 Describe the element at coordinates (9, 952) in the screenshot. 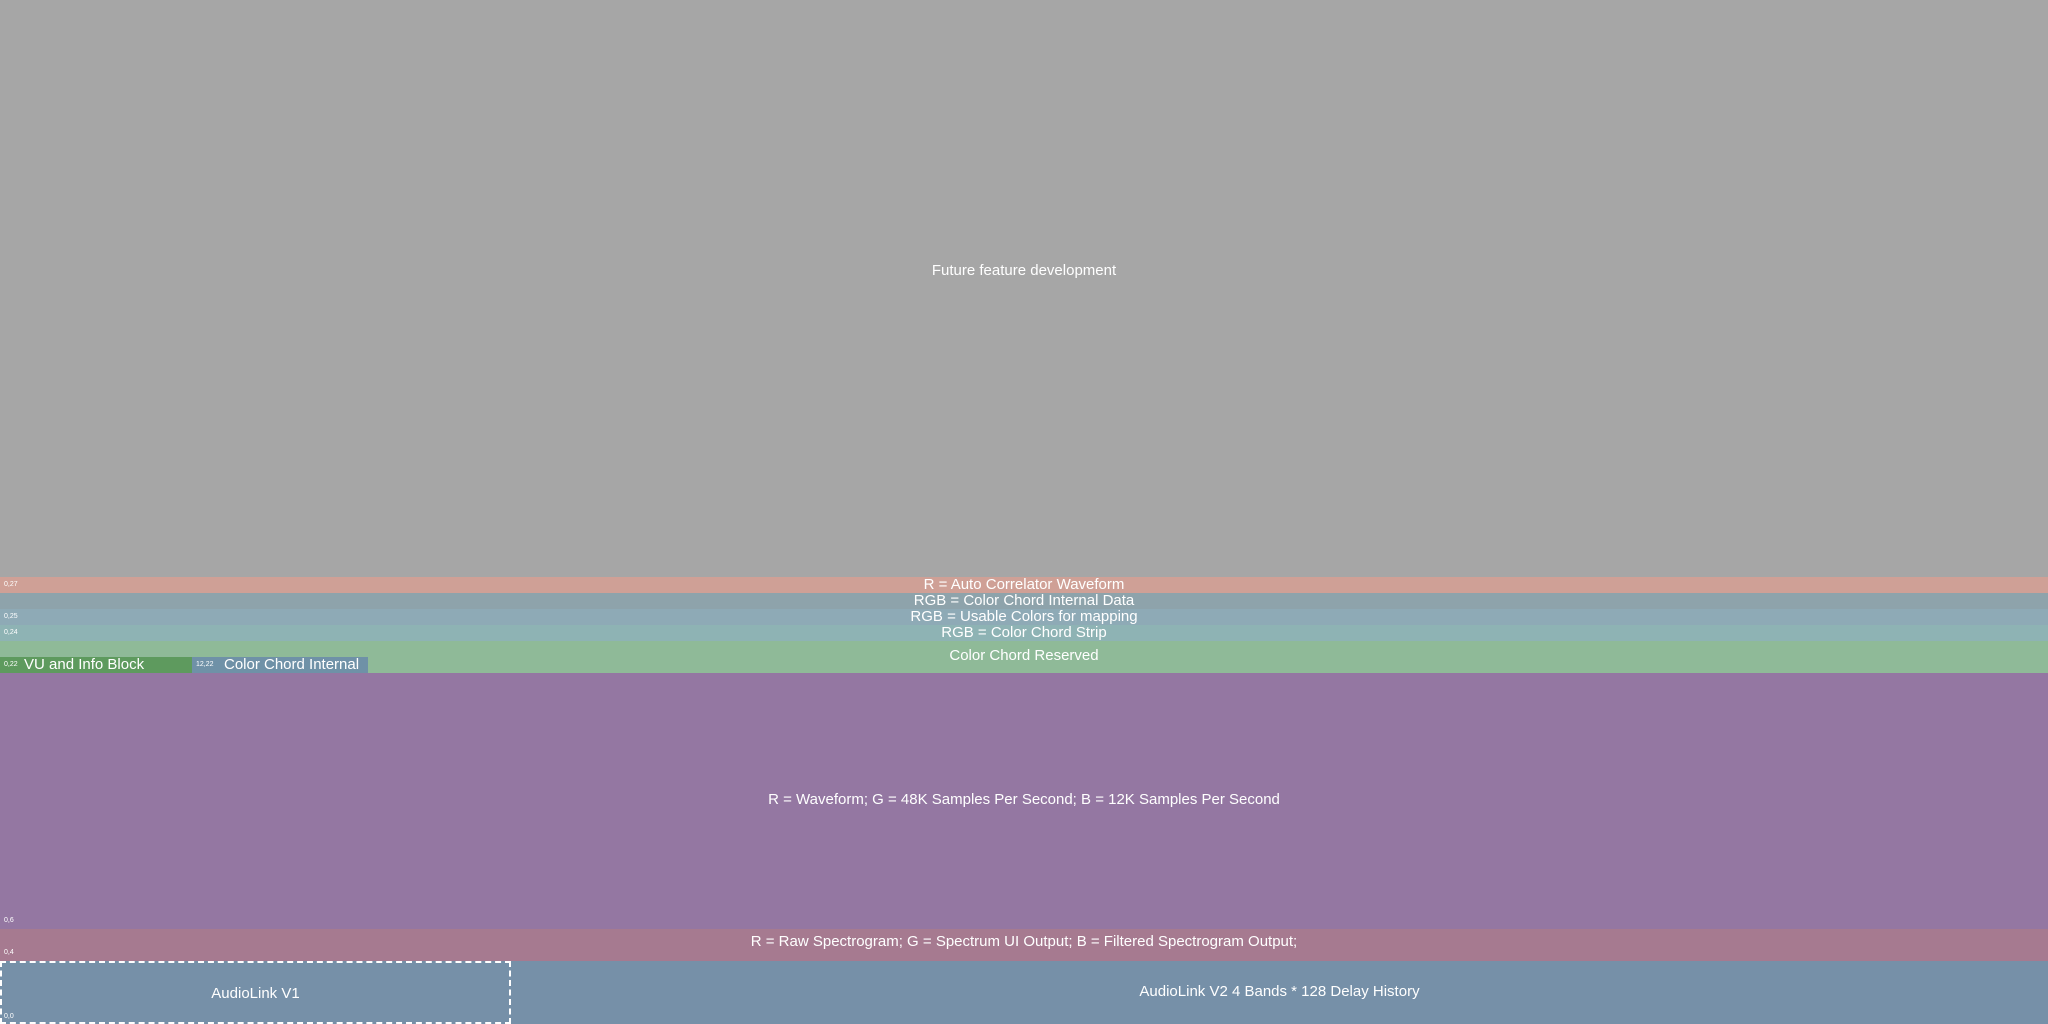

I see `coord-label: 0,4` at that location.